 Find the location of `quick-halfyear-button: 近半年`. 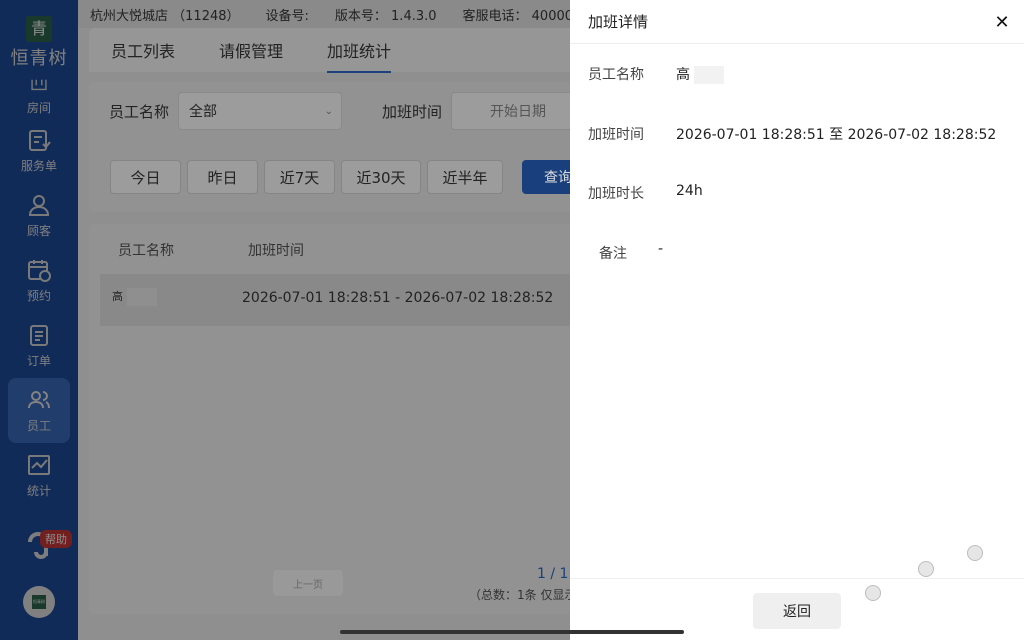

quick-halfyear-button: 近半年 is located at coordinates (465, 177).